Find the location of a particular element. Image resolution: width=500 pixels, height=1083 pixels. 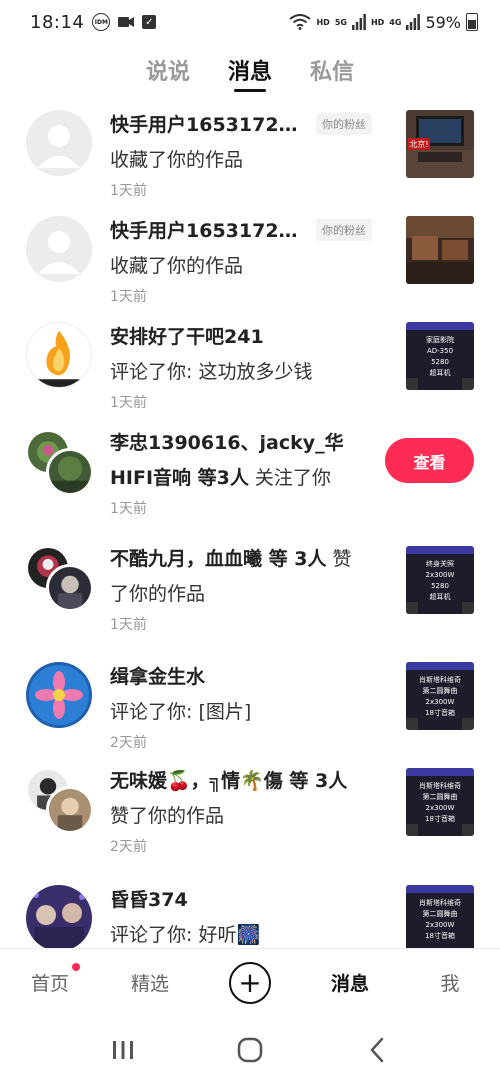

tab-messages: 消息 is located at coordinates (250, 70).